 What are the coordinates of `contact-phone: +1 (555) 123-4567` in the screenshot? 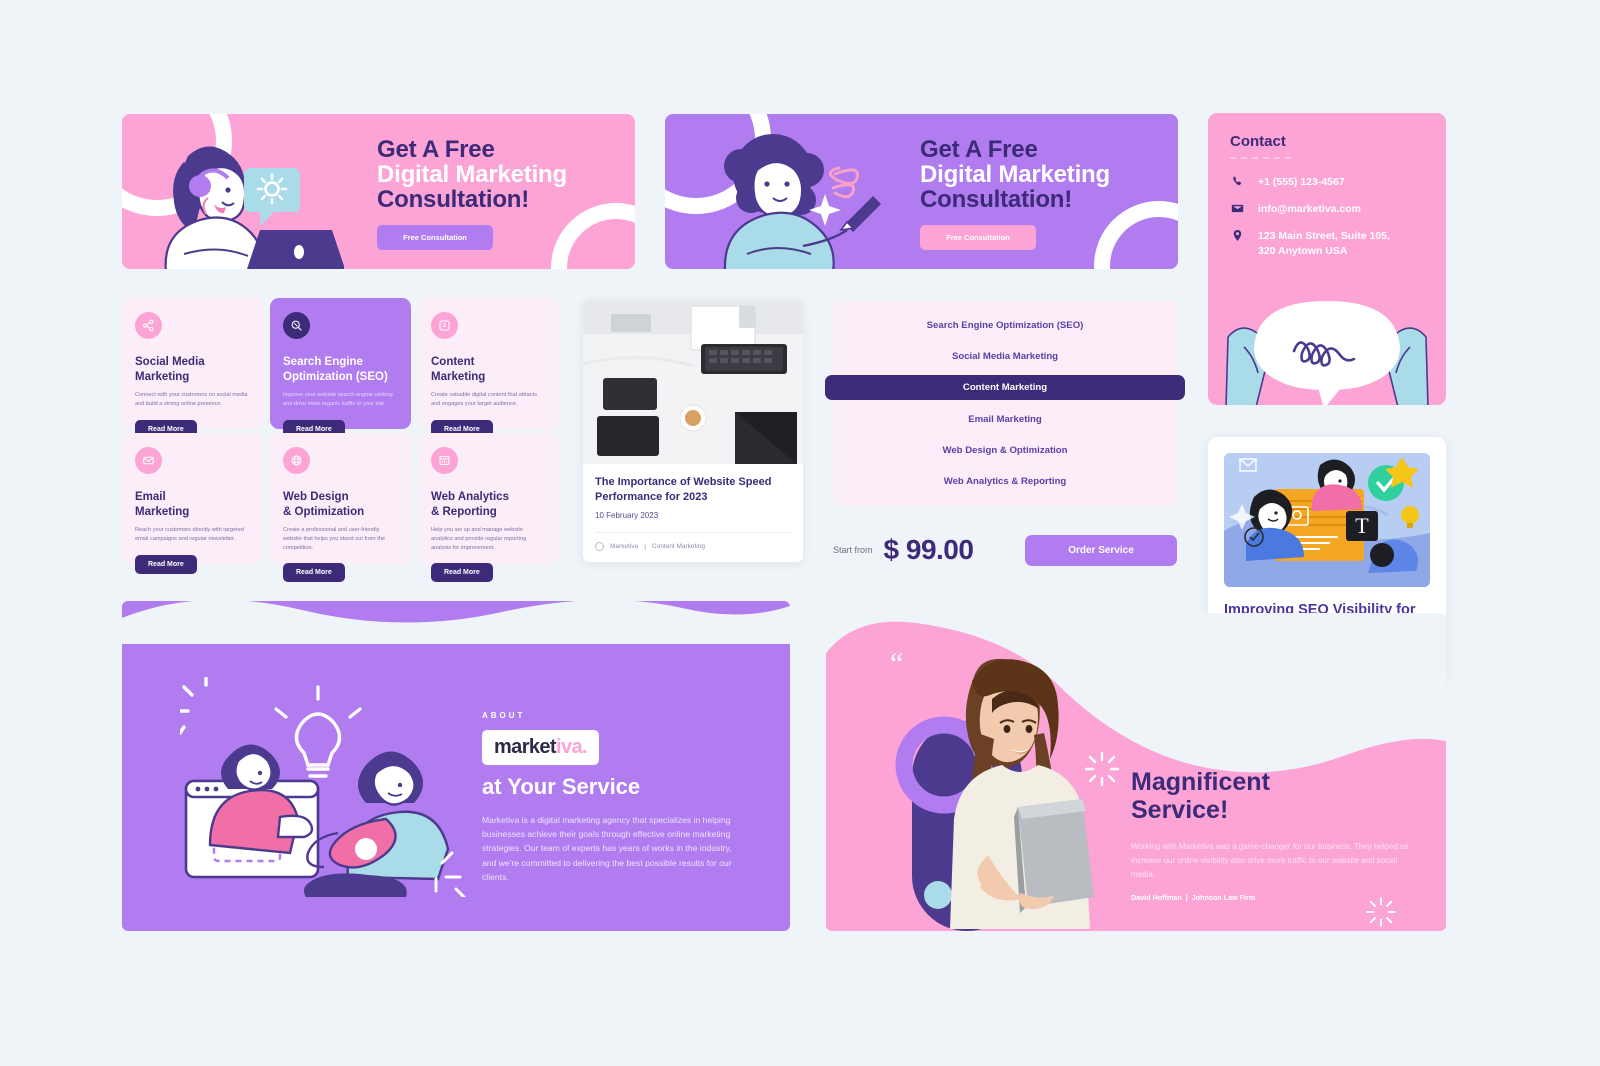 It's located at (1301, 182).